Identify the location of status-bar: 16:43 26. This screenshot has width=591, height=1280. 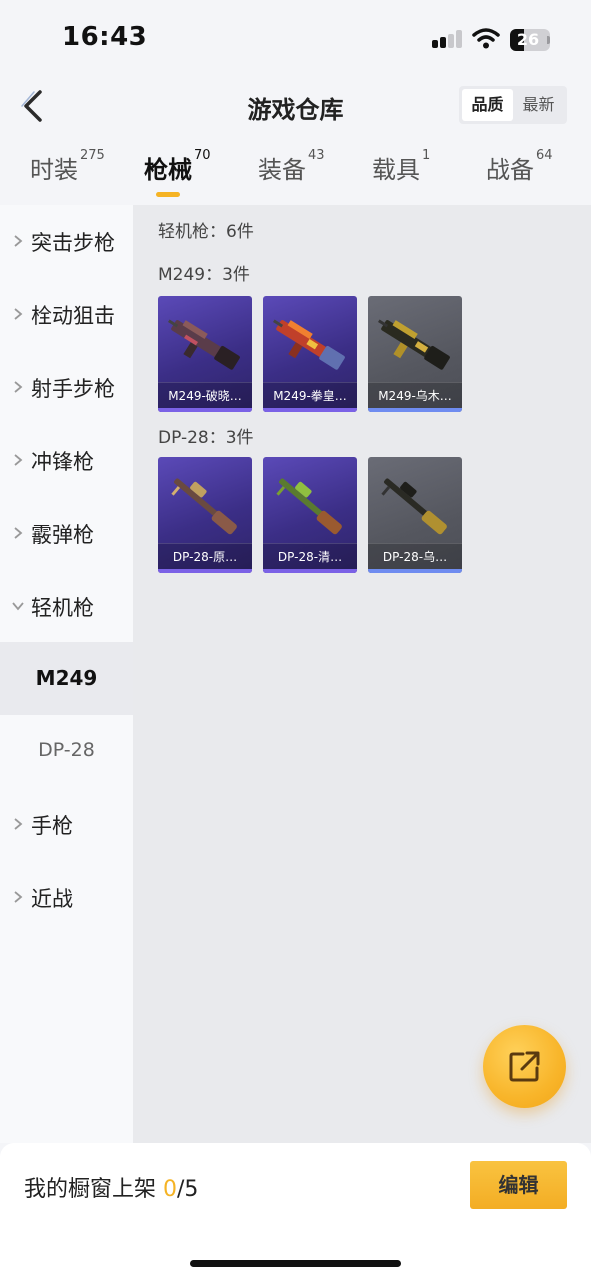
(295, 40).